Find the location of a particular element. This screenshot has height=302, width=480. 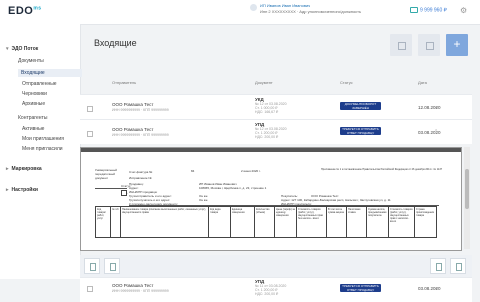

wallet-icon is located at coordinates (414, 10).